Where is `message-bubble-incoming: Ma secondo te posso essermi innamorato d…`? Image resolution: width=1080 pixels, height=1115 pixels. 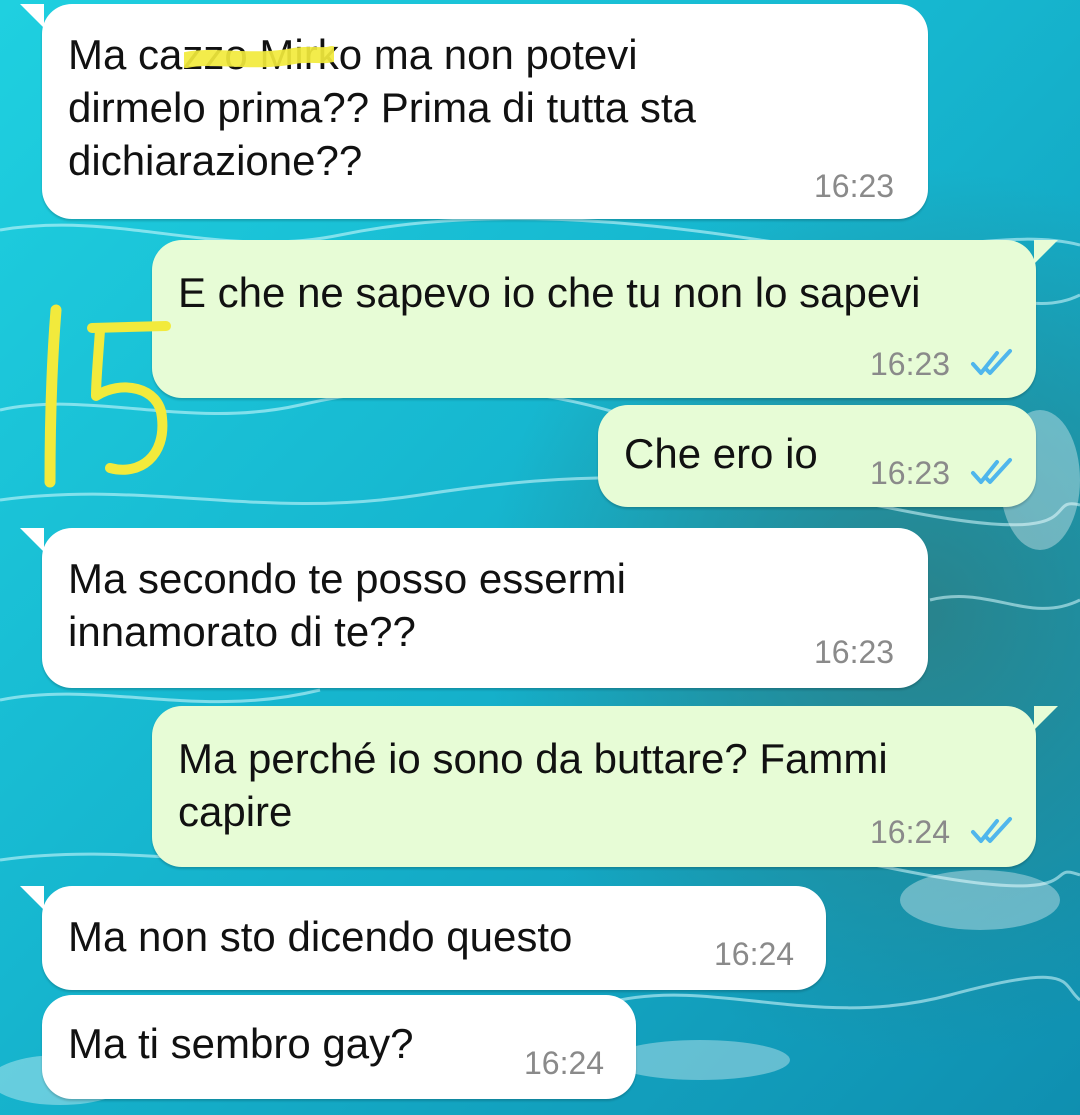
message-bubble-incoming: Ma secondo te posso essermi innamorato d… is located at coordinates (474, 608).